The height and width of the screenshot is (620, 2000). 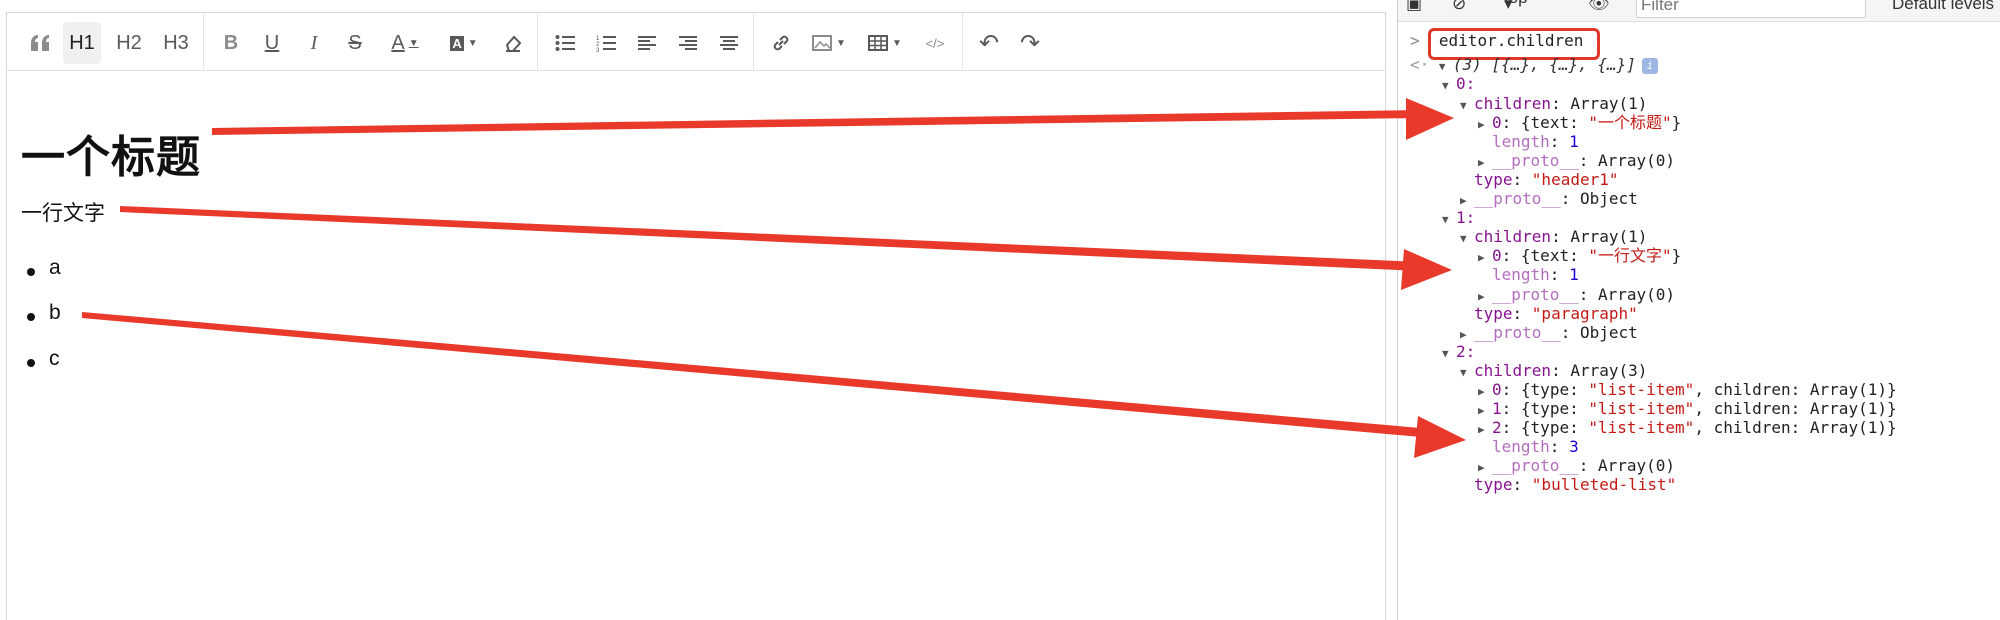 I want to click on bold-icon: B, so click(x=231, y=43).